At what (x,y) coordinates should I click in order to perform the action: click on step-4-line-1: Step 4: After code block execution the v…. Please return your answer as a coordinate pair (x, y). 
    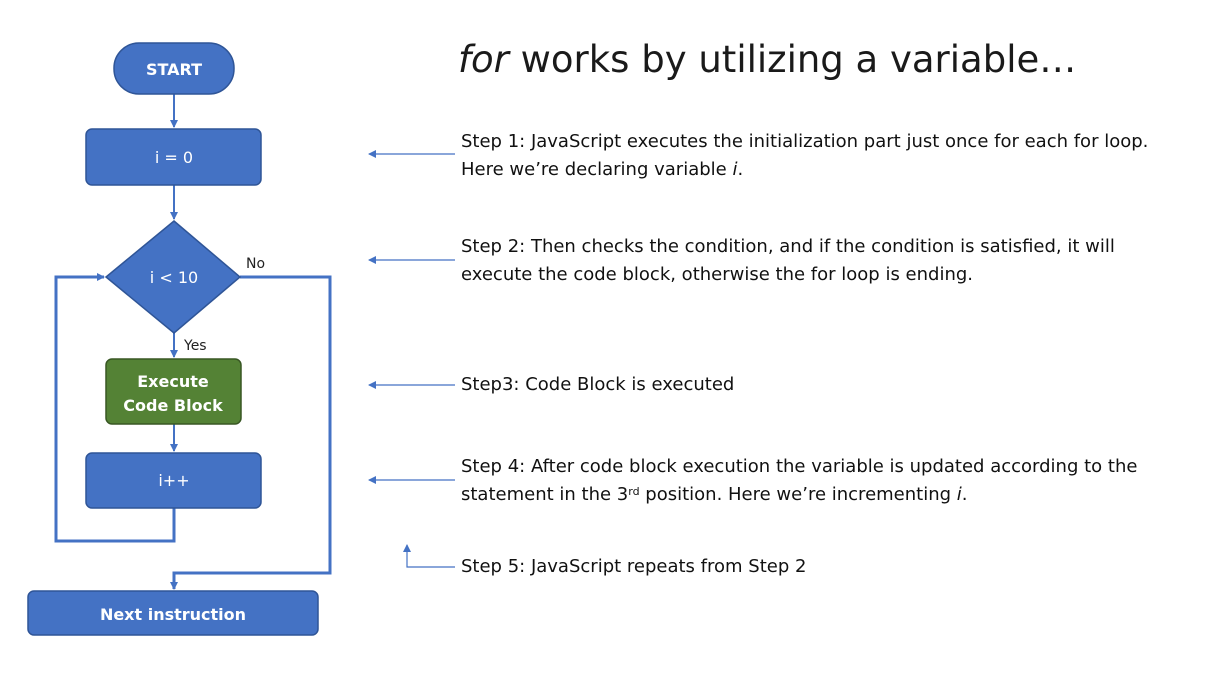
    Looking at the image, I should click on (799, 466).